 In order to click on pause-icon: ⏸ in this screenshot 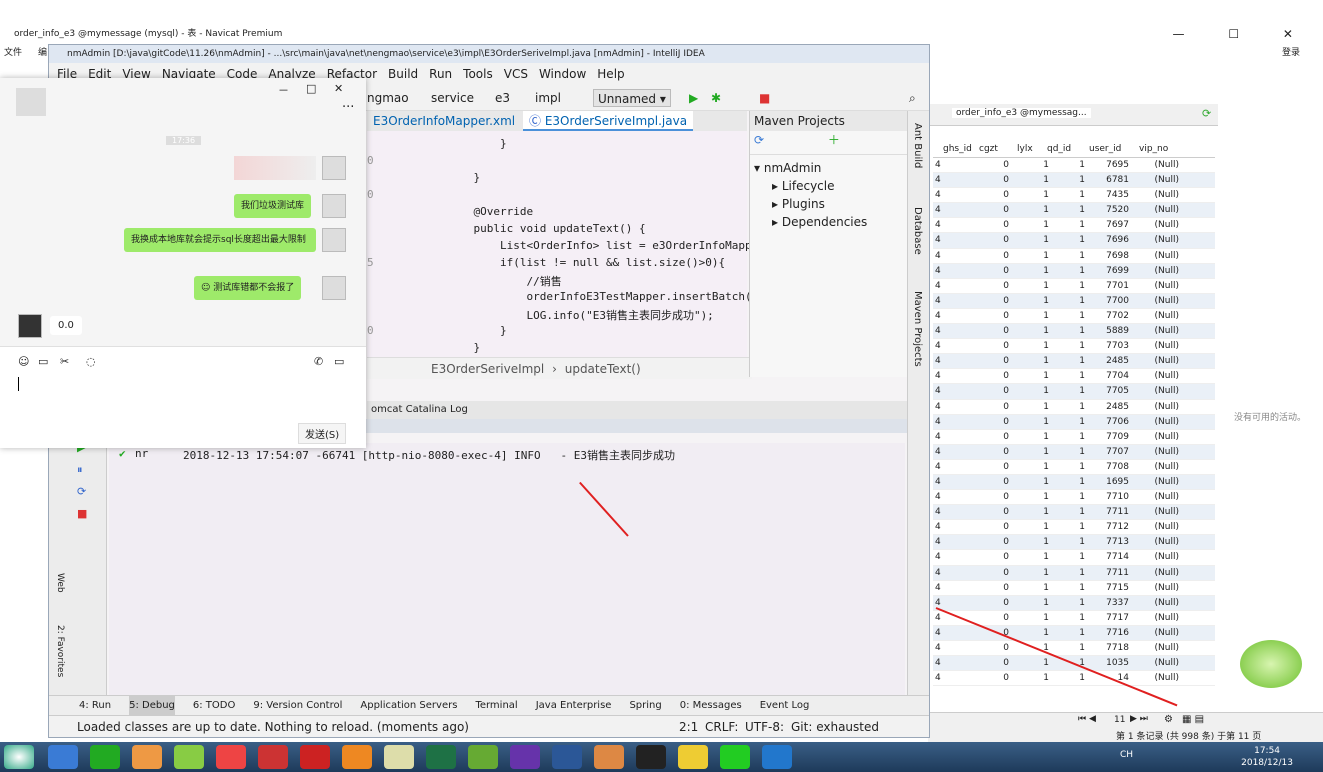, I will do `click(80, 470)`.